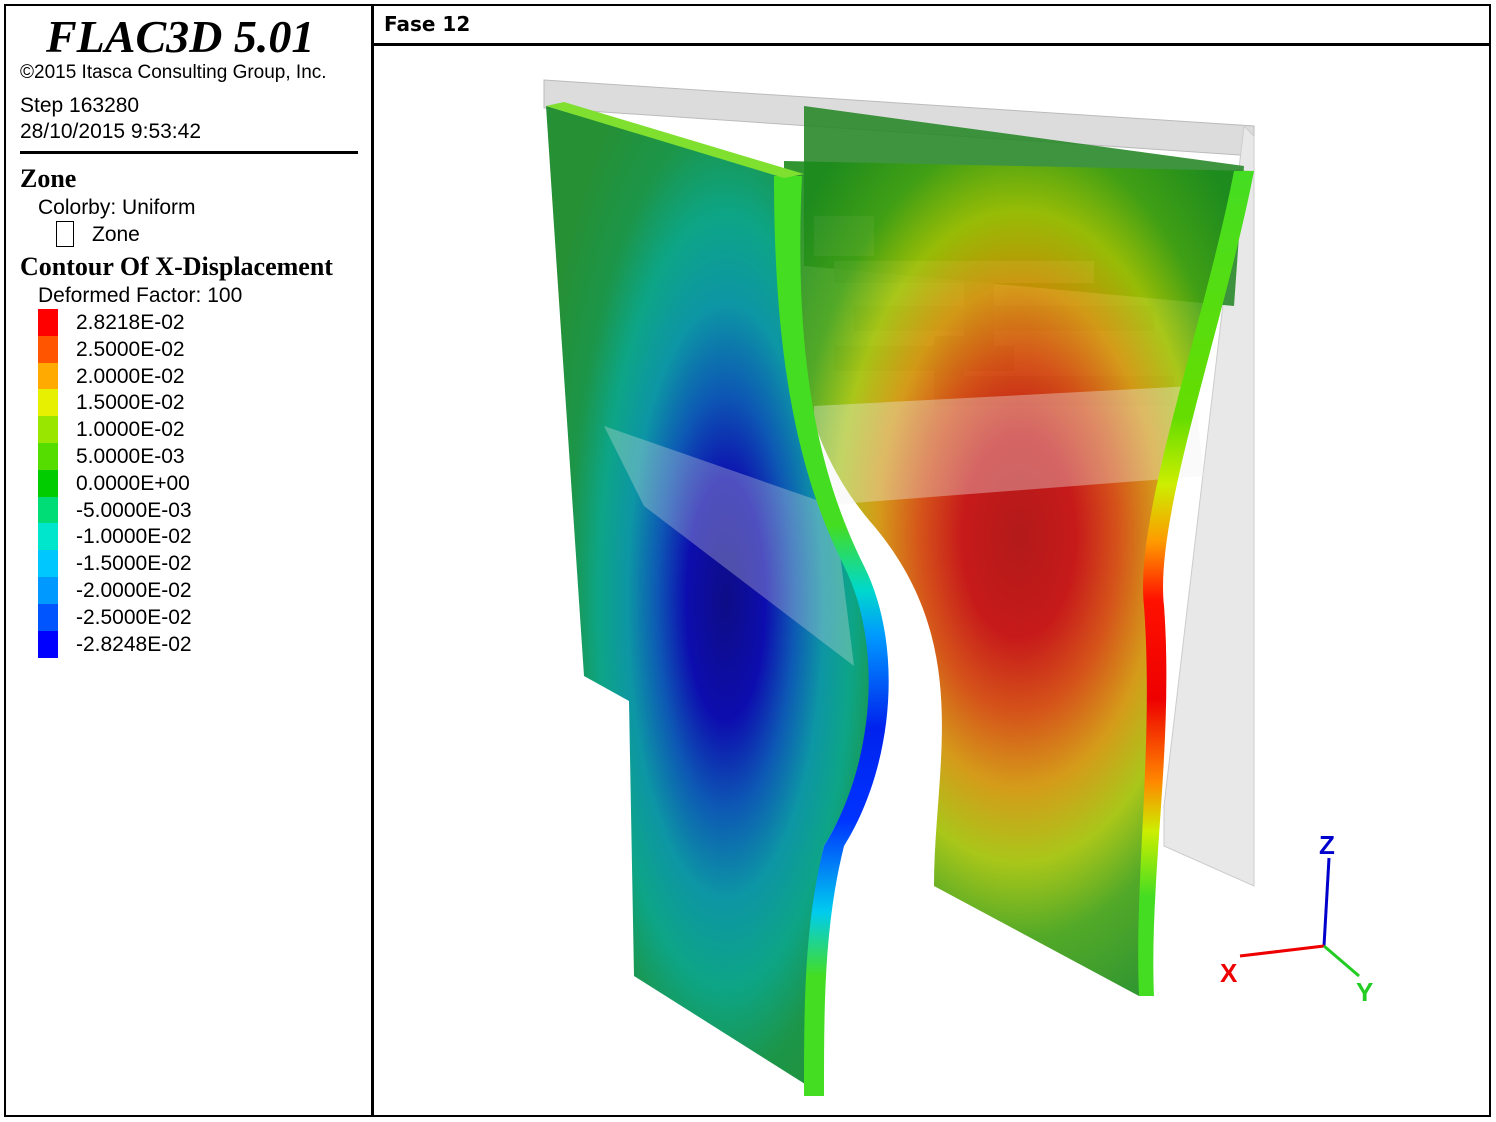 This screenshot has height=1122, width=1496. I want to click on scale-label: 2.0000E-02, so click(130, 376).